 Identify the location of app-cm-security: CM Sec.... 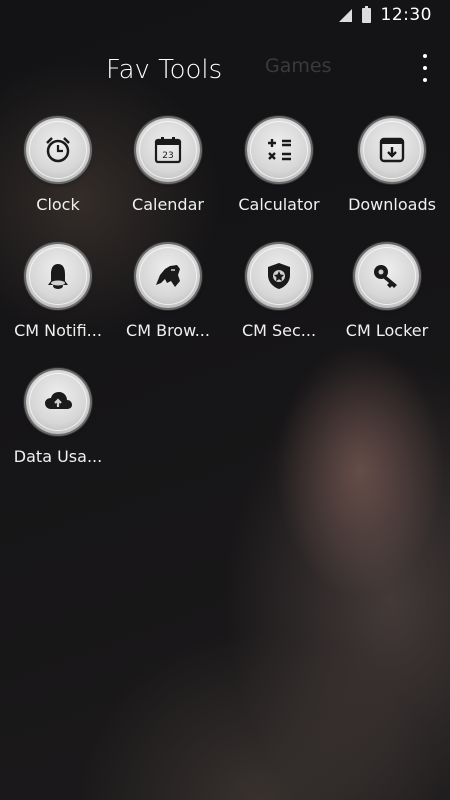
(279, 292).